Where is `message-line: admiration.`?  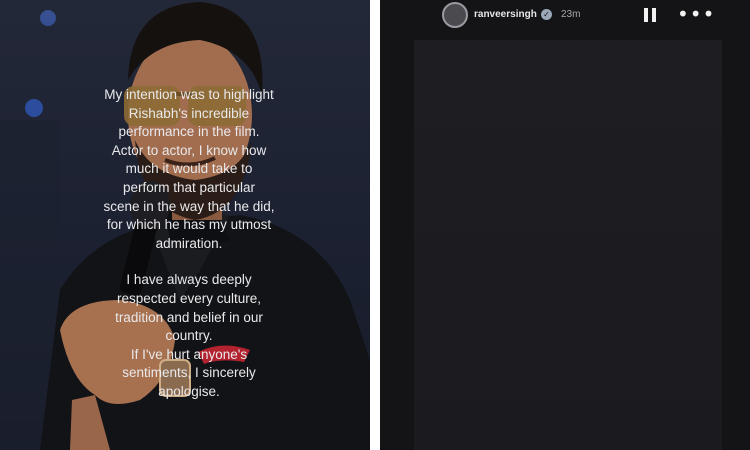 message-line: admiration. is located at coordinates (189, 243).